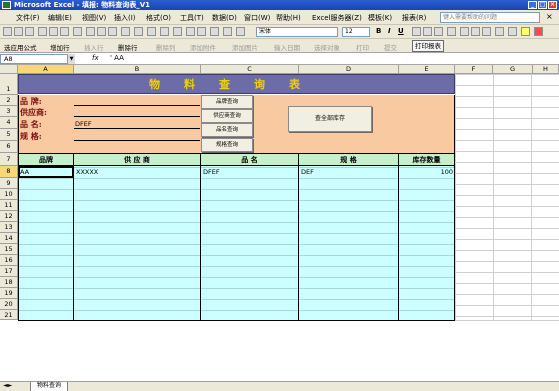  I want to click on font-name-select: 宋体, so click(297, 32).